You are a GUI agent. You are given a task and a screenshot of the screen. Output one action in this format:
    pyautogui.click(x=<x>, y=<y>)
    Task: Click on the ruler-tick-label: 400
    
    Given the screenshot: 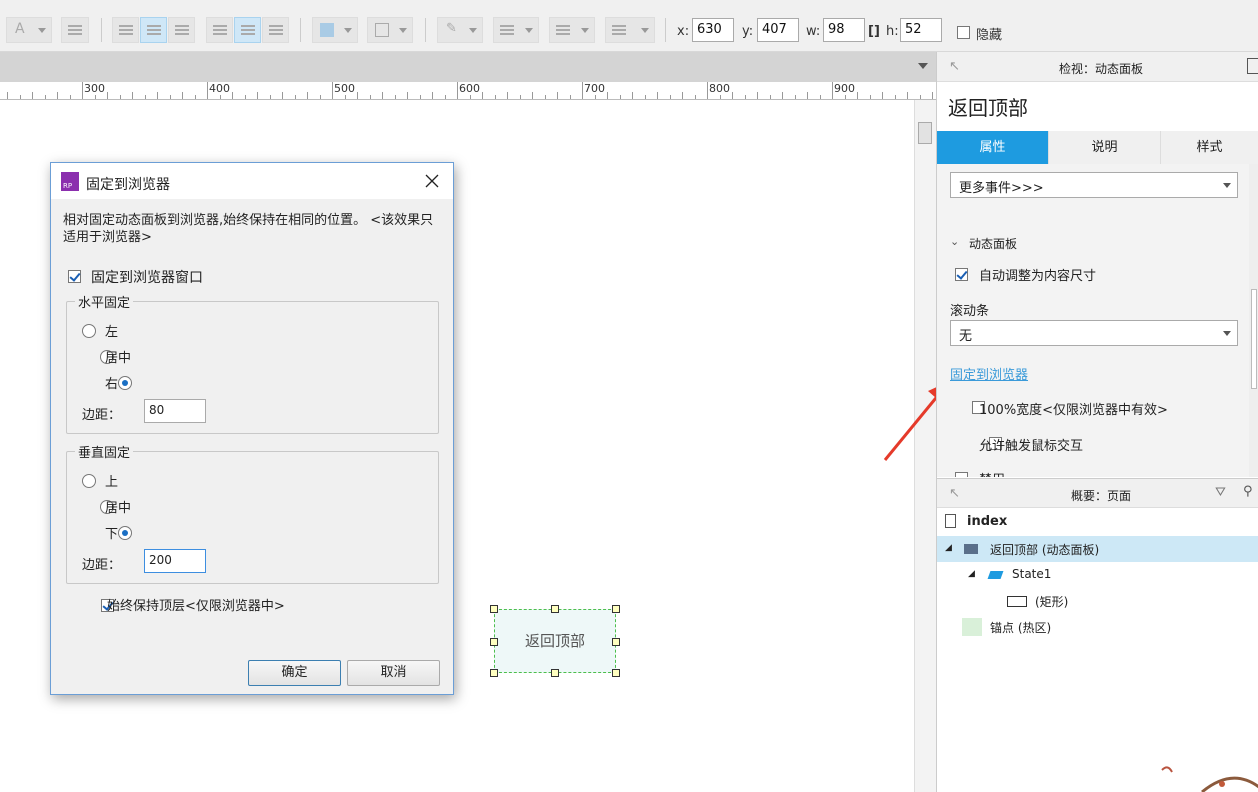 What is the action you would take?
    pyautogui.click(x=219, y=88)
    